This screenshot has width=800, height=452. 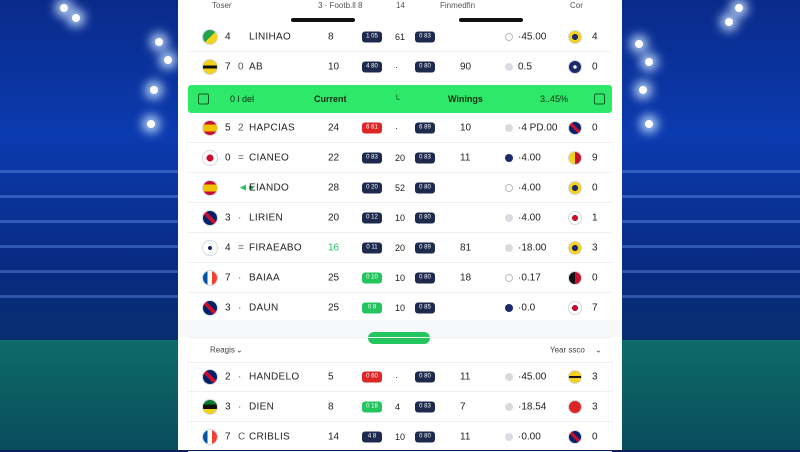 What do you see at coordinates (261, 407) in the screenshot?
I see `team-name: DIEN` at bounding box center [261, 407].